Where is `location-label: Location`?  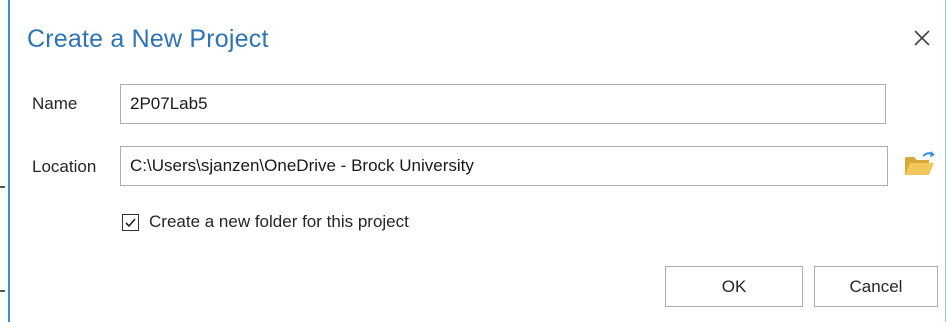 location-label: Location is located at coordinates (64, 166).